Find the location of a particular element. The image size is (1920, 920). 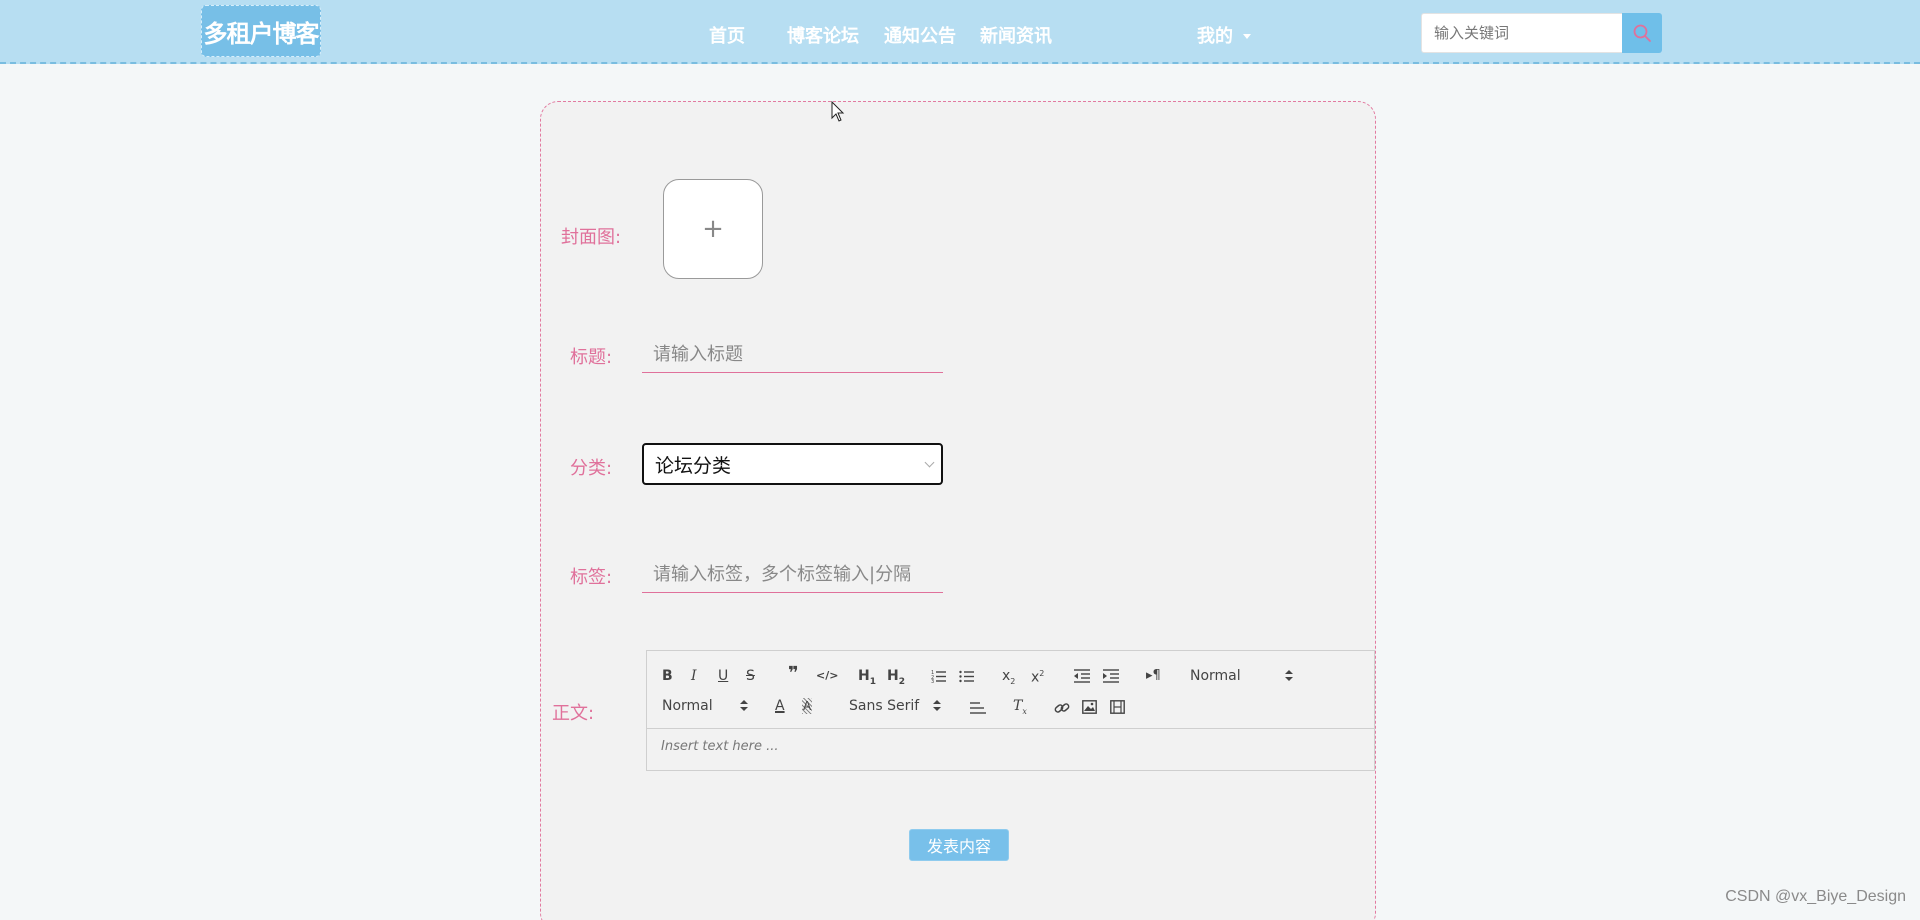

nav-mine-dropdown: 我的 is located at coordinates (1224, 35).